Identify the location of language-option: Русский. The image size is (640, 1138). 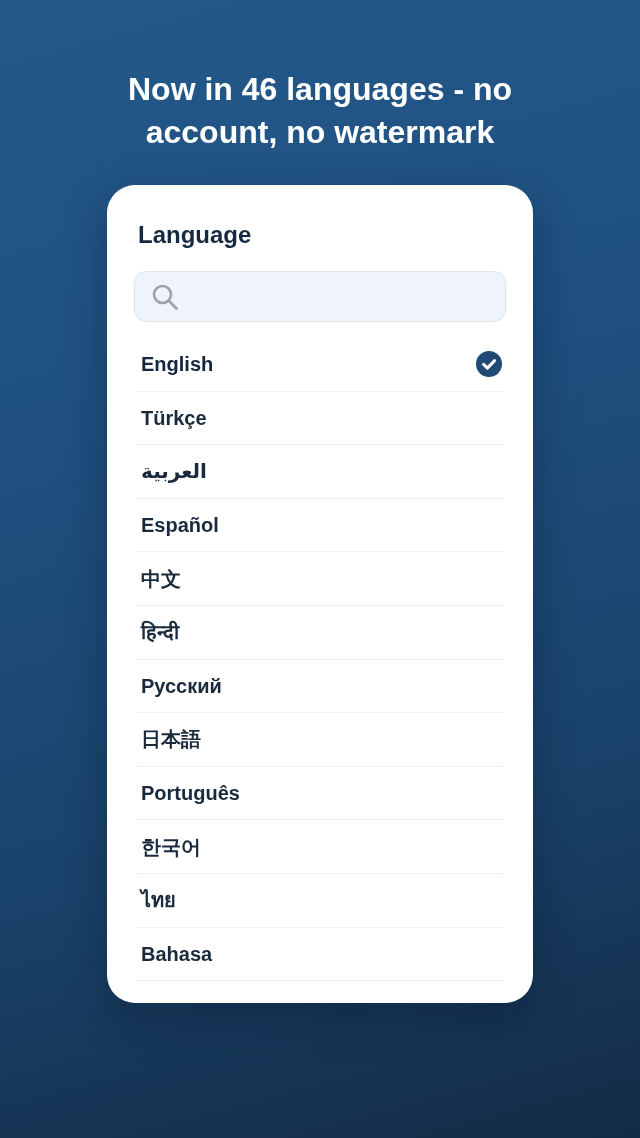
(320, 686).